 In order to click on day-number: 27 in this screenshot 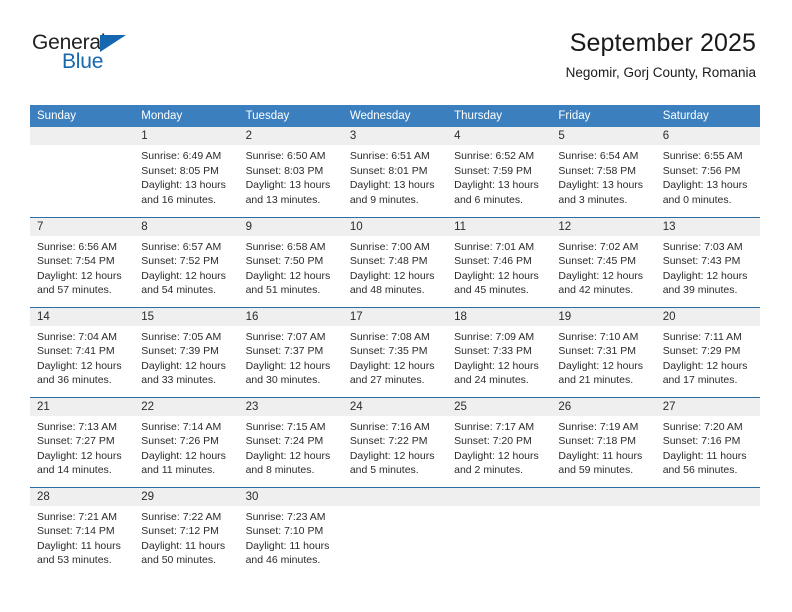, I will do `click(707, 406)`.